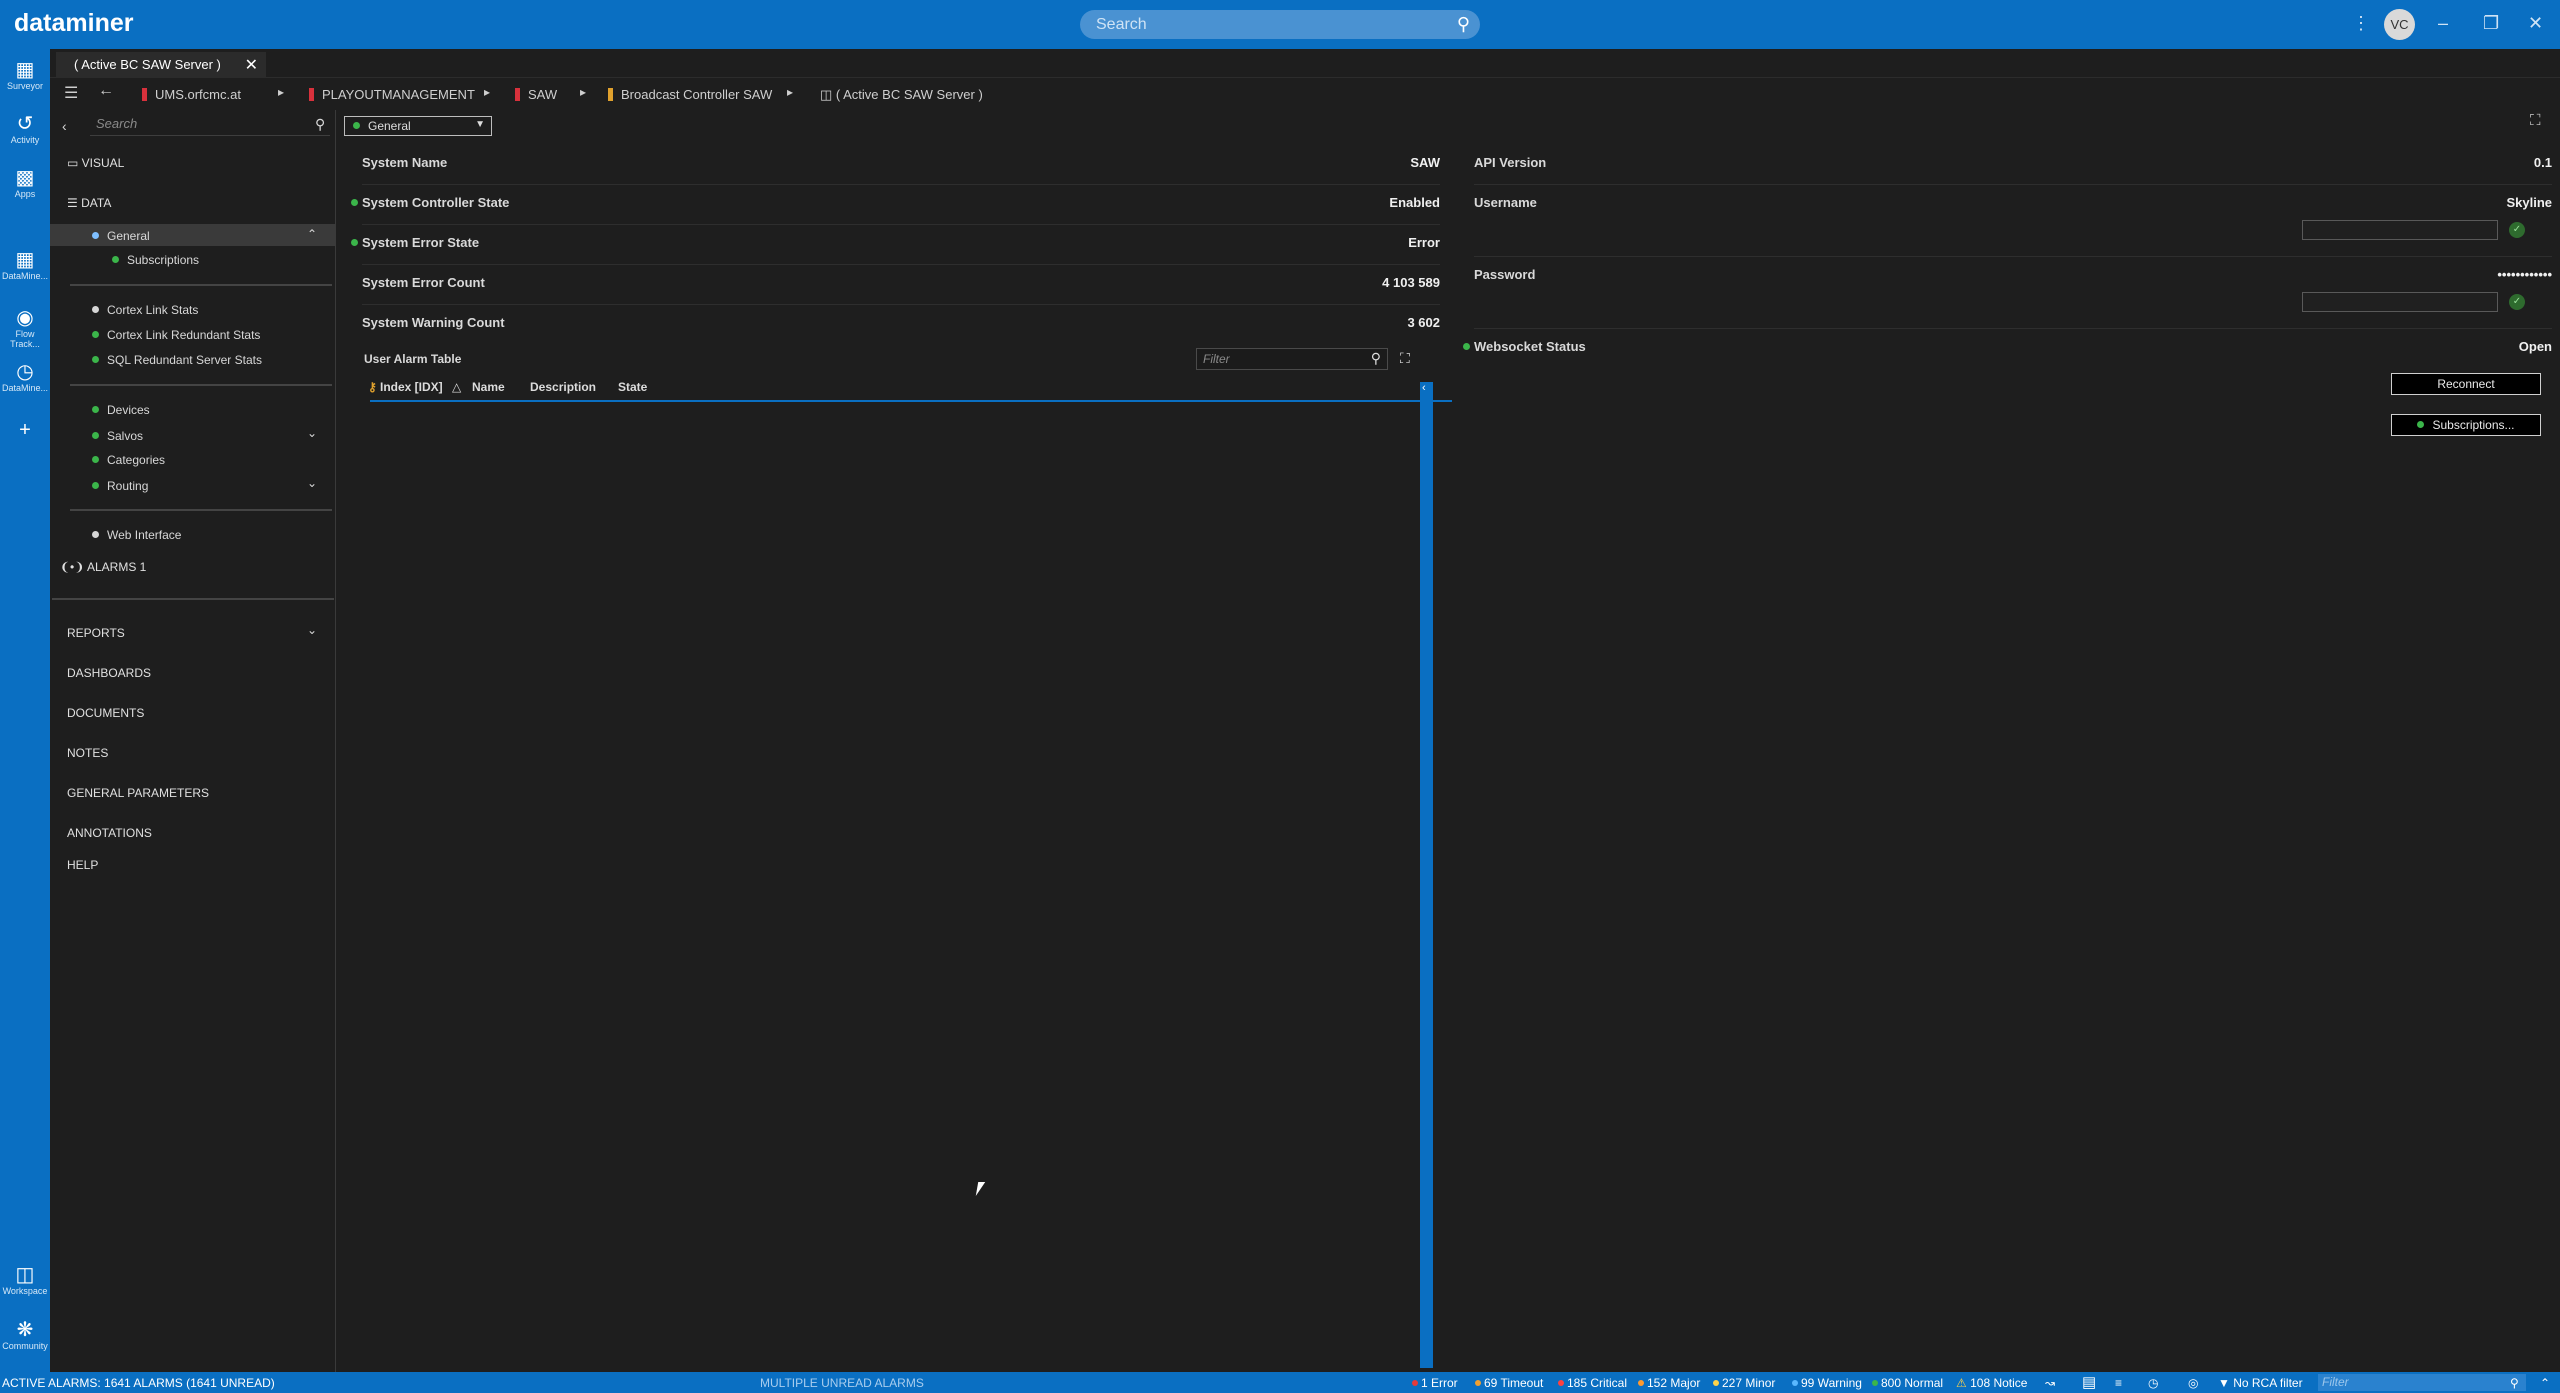 The height and width of the screenshot is (1393, 2560). What do you see at coordinates (1292, 359) in the screenshot?
I see `table-filter-input: Filter ⚲` at bounding box center [1292, 359].